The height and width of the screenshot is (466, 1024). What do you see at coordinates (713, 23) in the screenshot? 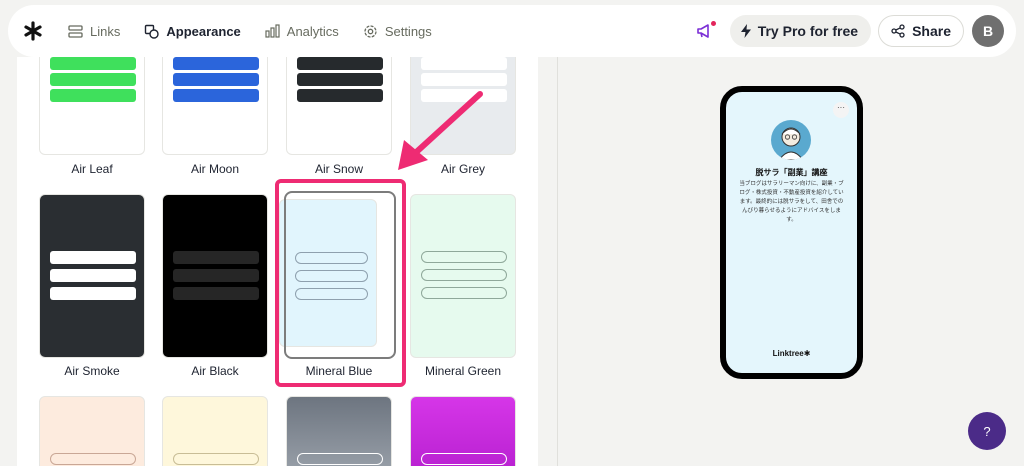
I see `notification-dot` at bounding box center [713, 23].